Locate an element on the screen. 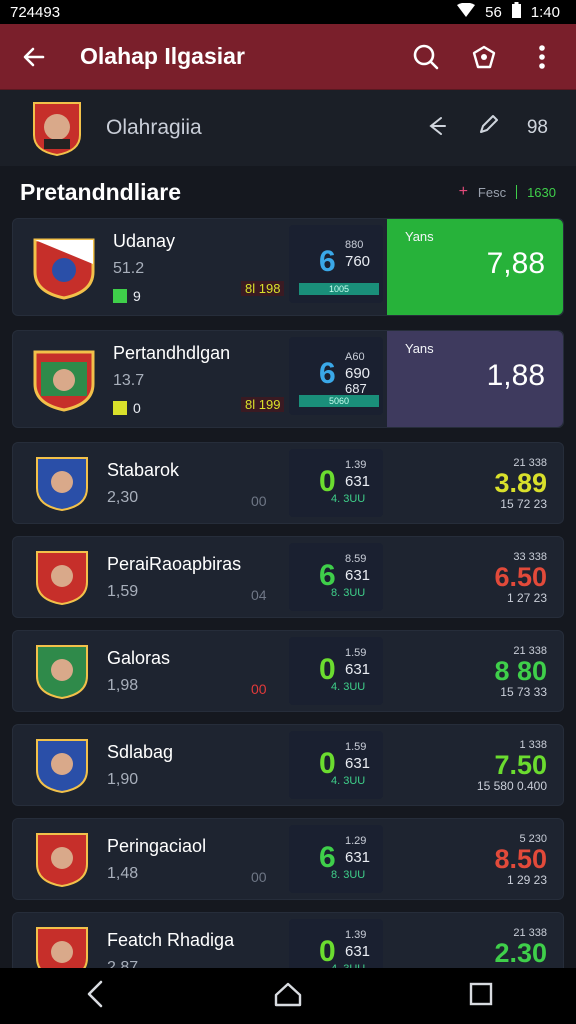 This screenshot has width=576, height=1024. odds-box: Yans 7,88 is located at coordinates (475, 267).